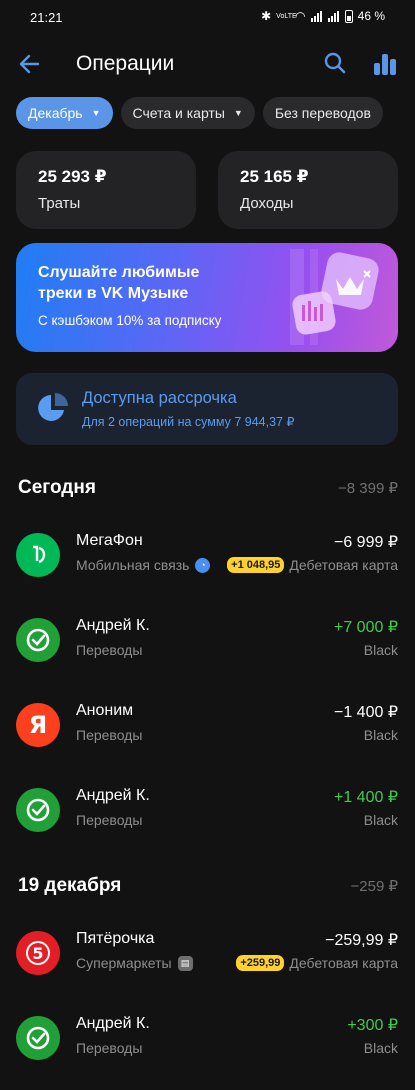 The height and width of the screenshot is (1090, 415). I want to click on promo-title: Слушайте любимые треки в VK Музыке, so click(119, 283).